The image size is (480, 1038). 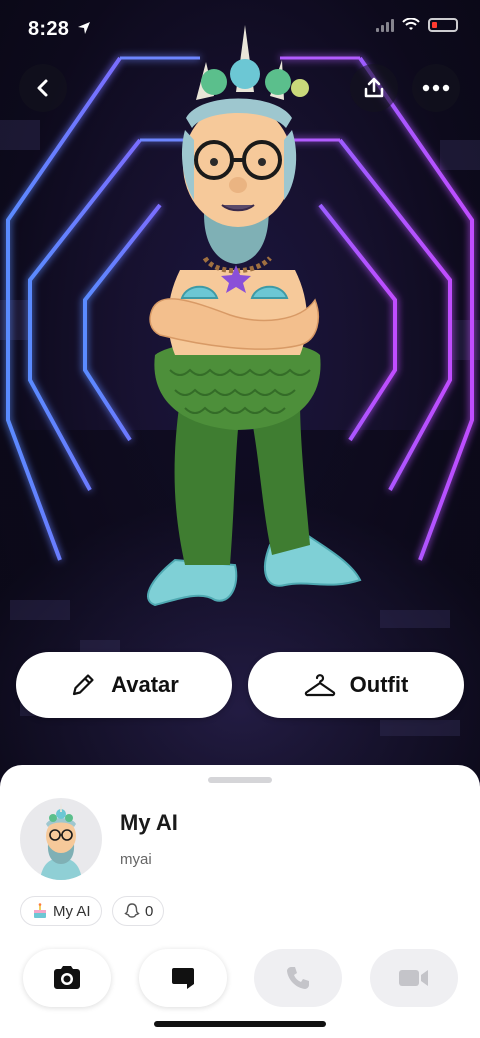 I want to click on my-ai-chip: My AI, so click(x=61, y=911).